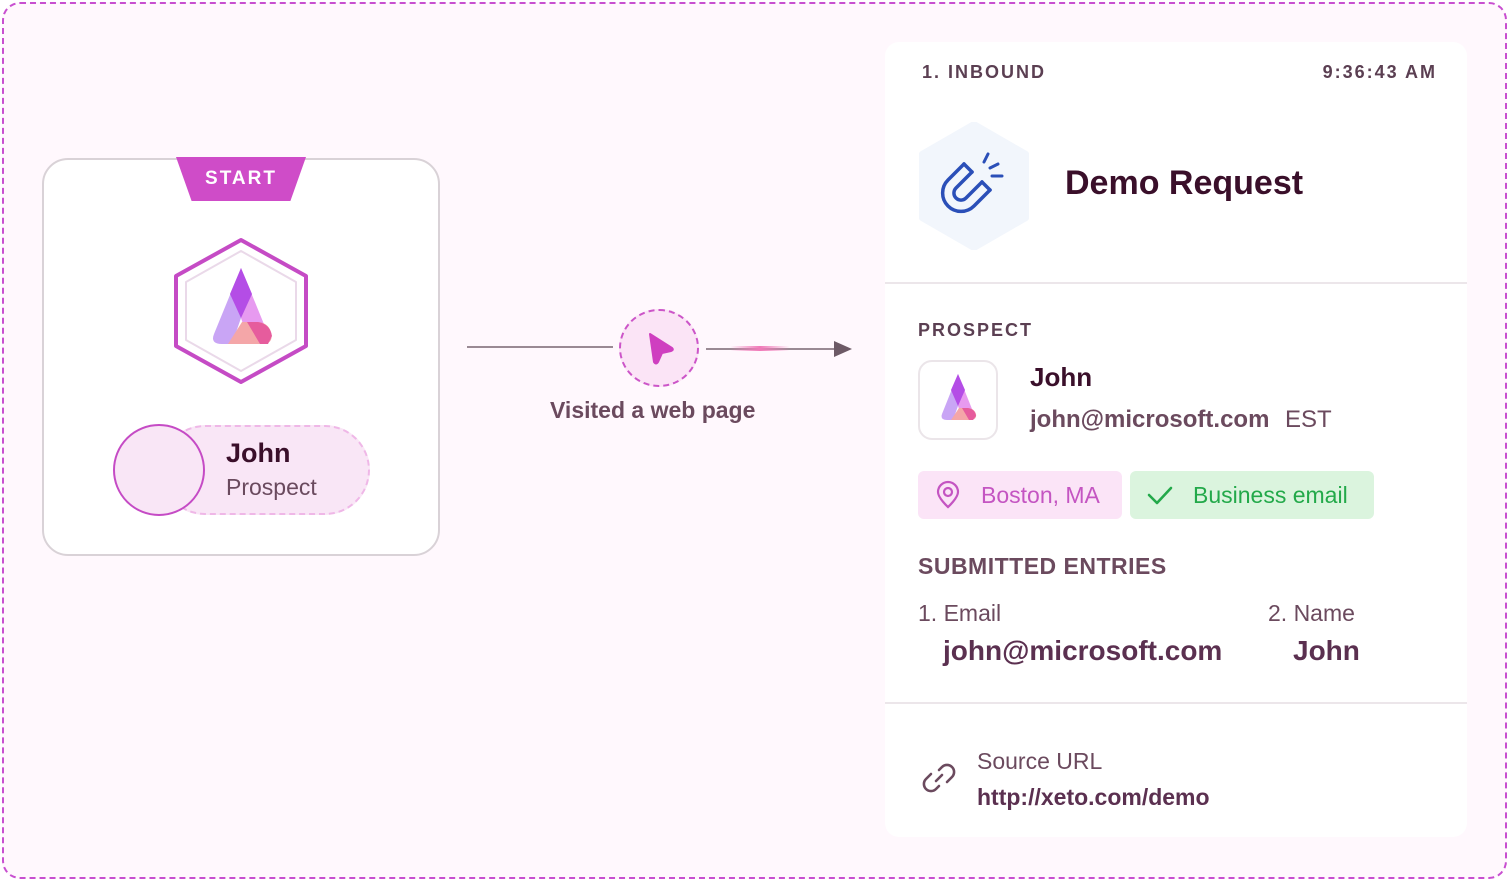  I want to click on entry-label-name: 2. Name, so click(1311, 613).